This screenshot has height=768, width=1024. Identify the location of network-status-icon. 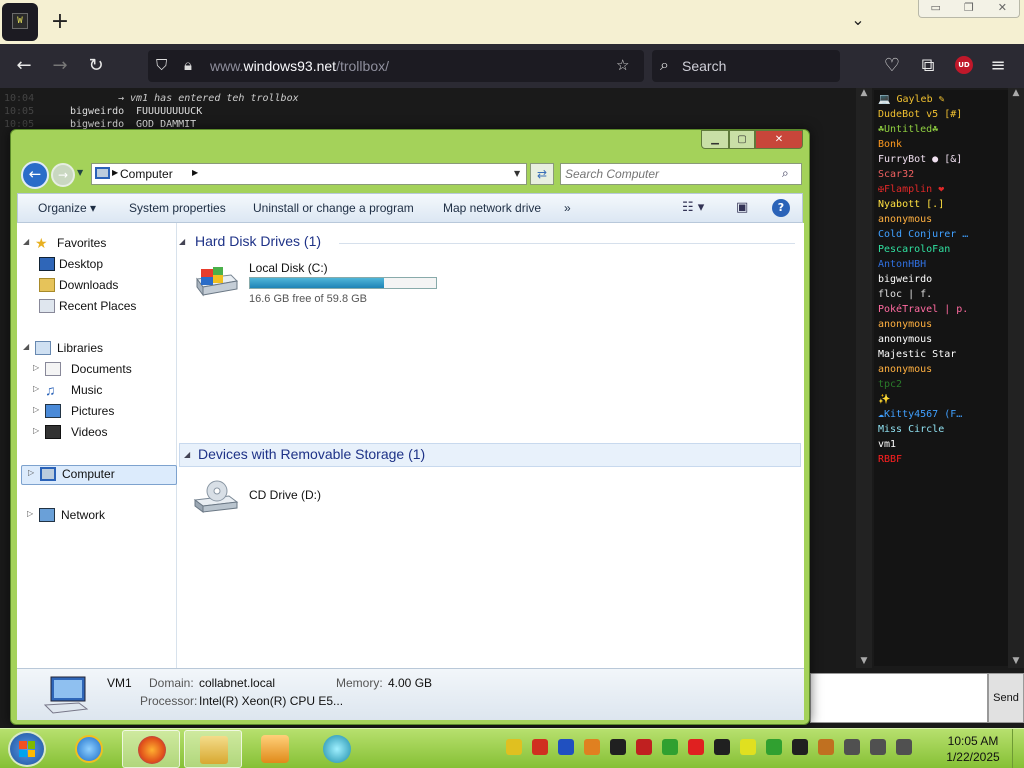
(852, 747).